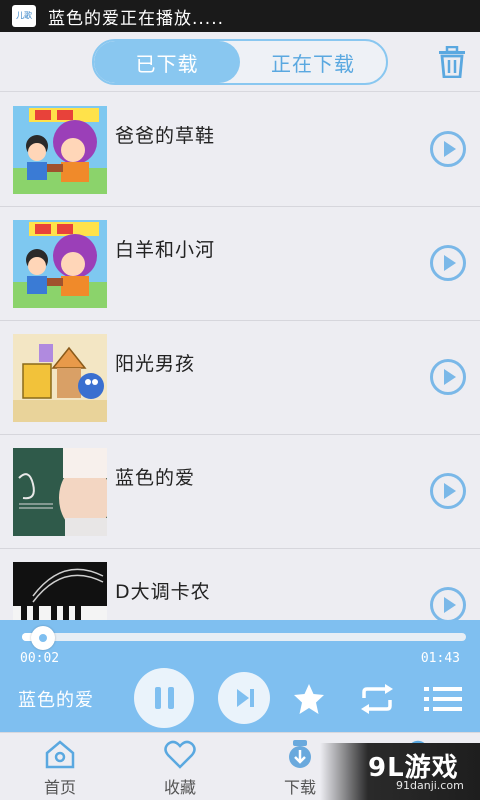  Describe the element at coordinates (240, 264) in the screenshot. I see `song-row: 白羊和小河` at that location.